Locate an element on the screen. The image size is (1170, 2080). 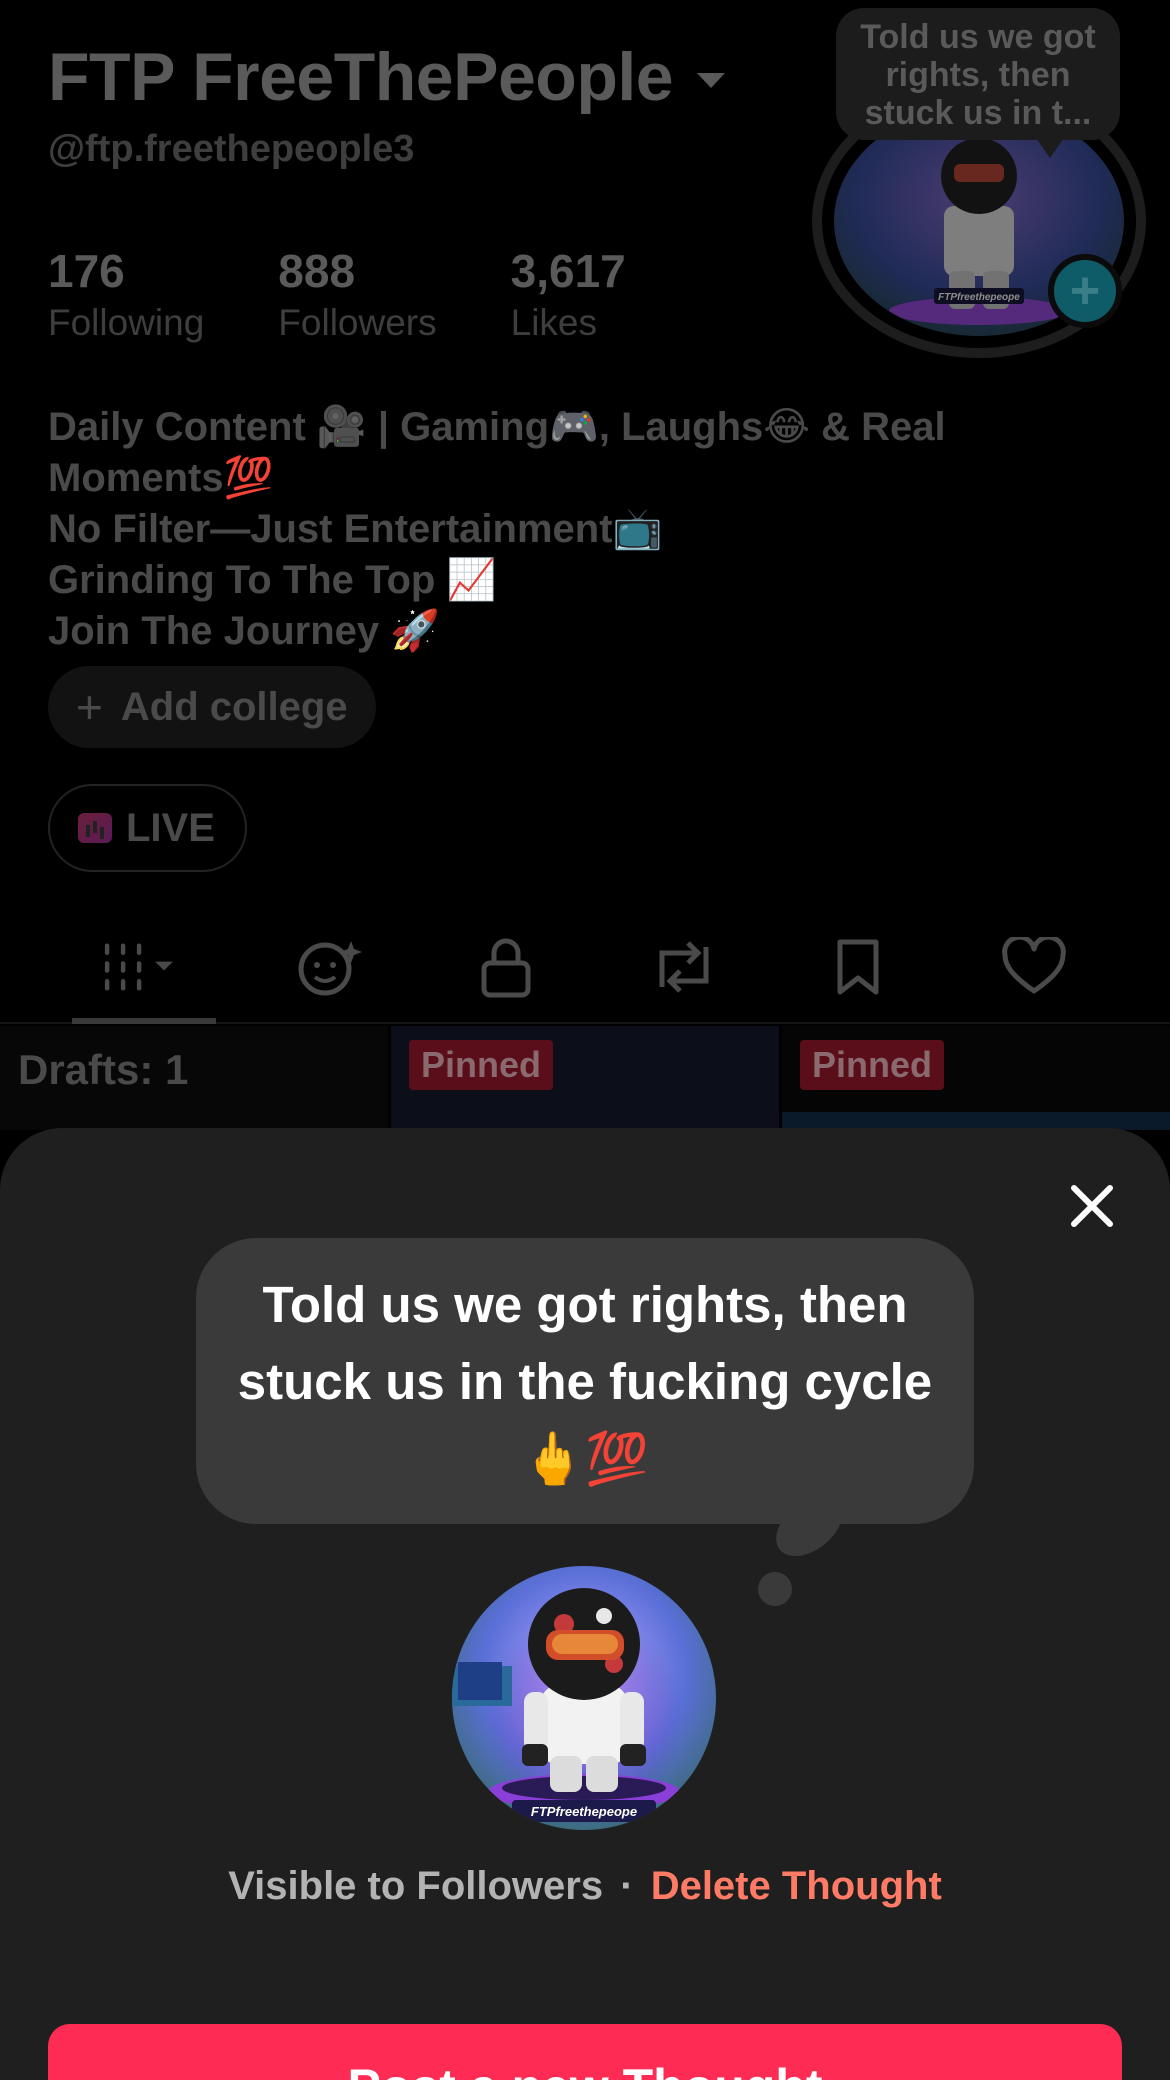
drafts-tile: Drafts: 1 is located at coordinates (194, 1078).